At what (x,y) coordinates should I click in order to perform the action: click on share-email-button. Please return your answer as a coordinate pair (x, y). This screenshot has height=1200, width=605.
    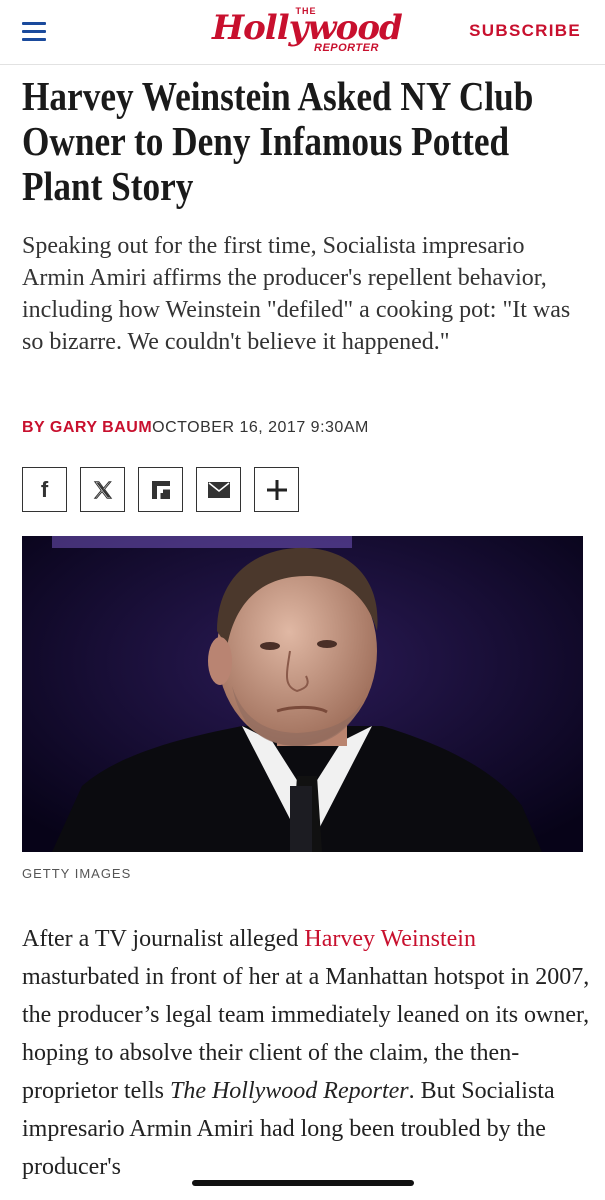
    Looking at the image, I should click on (218, 489).